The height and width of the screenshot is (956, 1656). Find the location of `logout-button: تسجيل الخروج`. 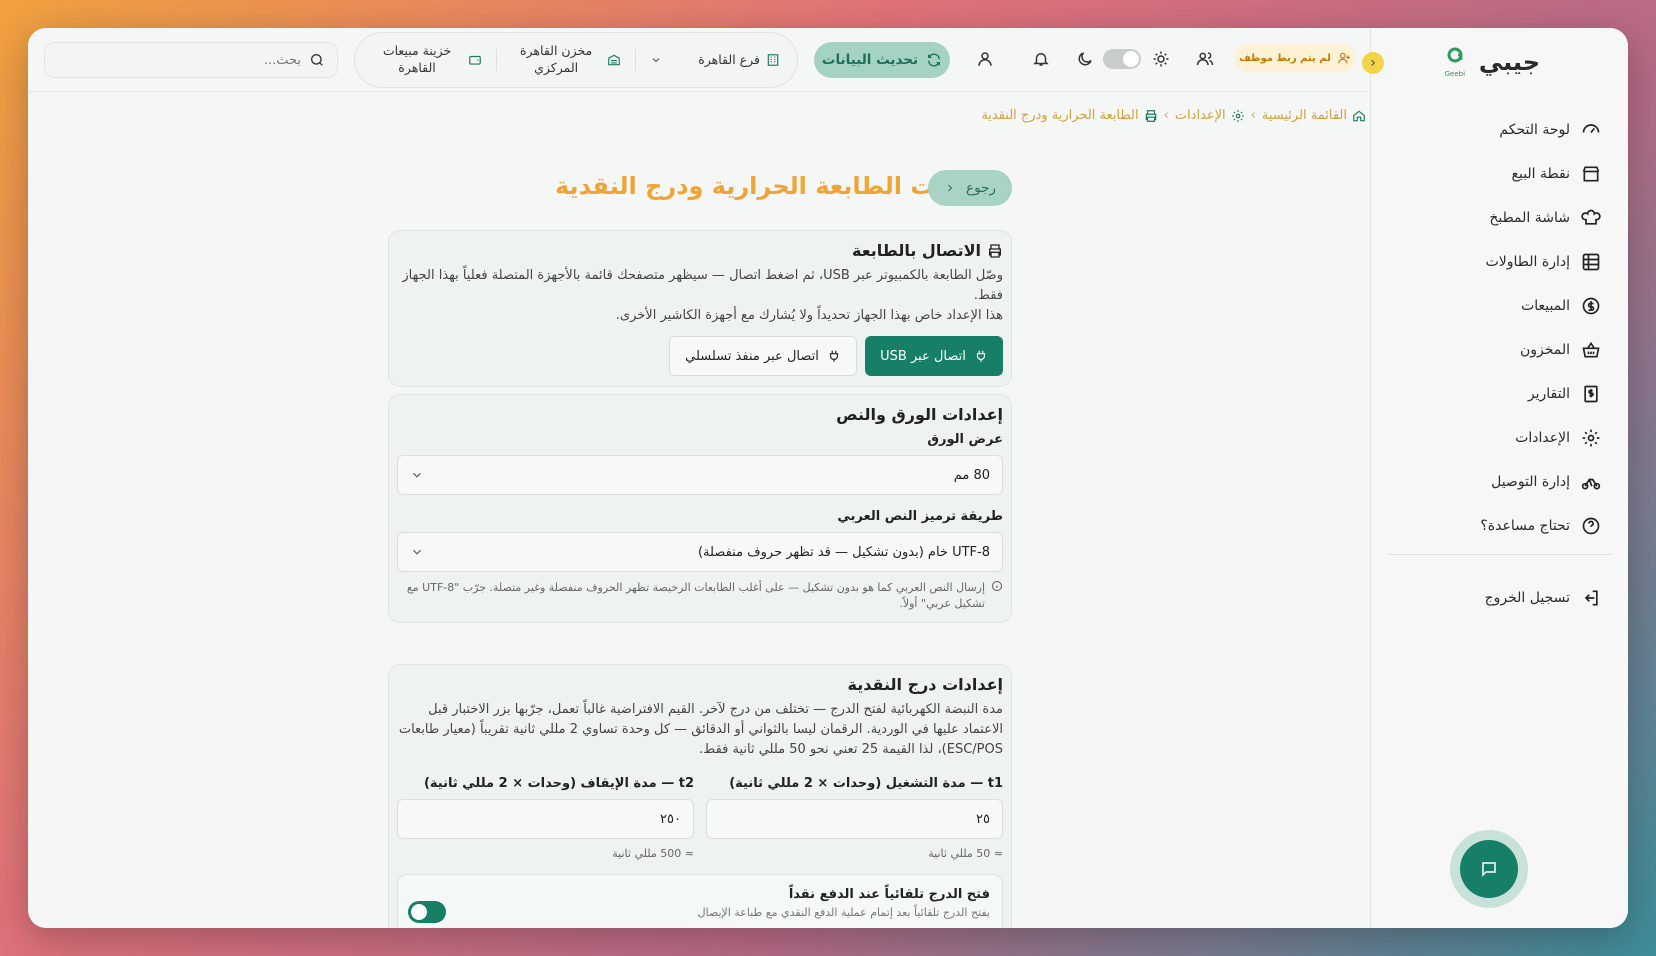

logout-button: تسجيل الخروج is located at coordinates (1543, 598).